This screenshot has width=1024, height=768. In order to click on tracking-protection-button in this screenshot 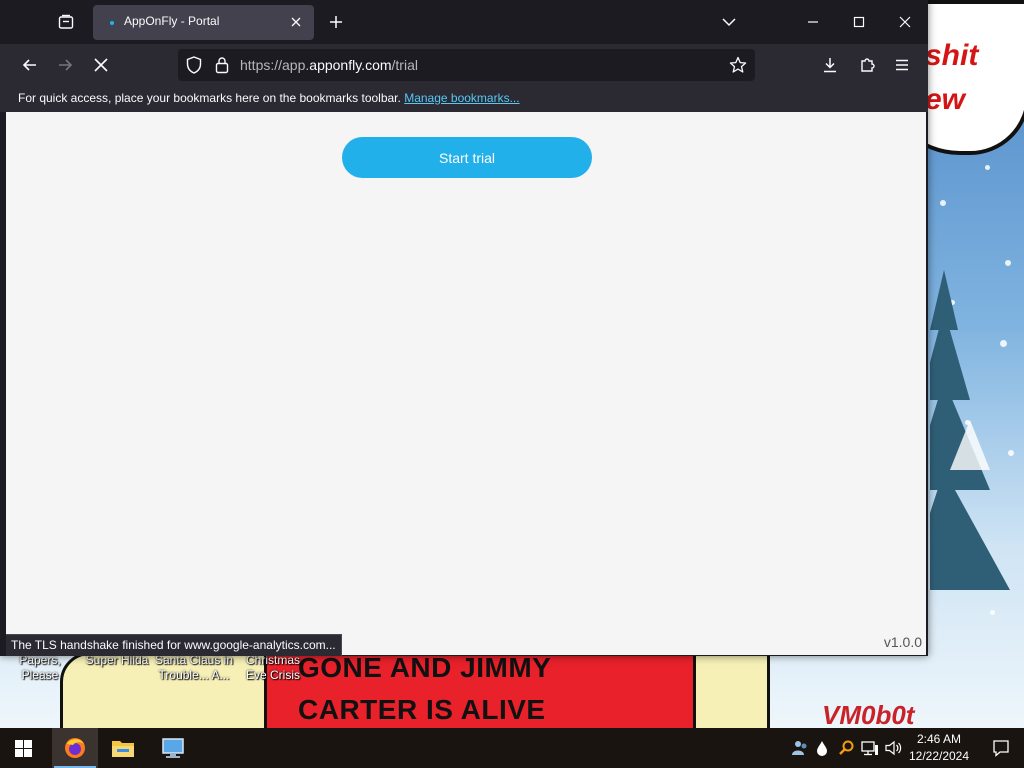, I will do `click(194, 65)`.